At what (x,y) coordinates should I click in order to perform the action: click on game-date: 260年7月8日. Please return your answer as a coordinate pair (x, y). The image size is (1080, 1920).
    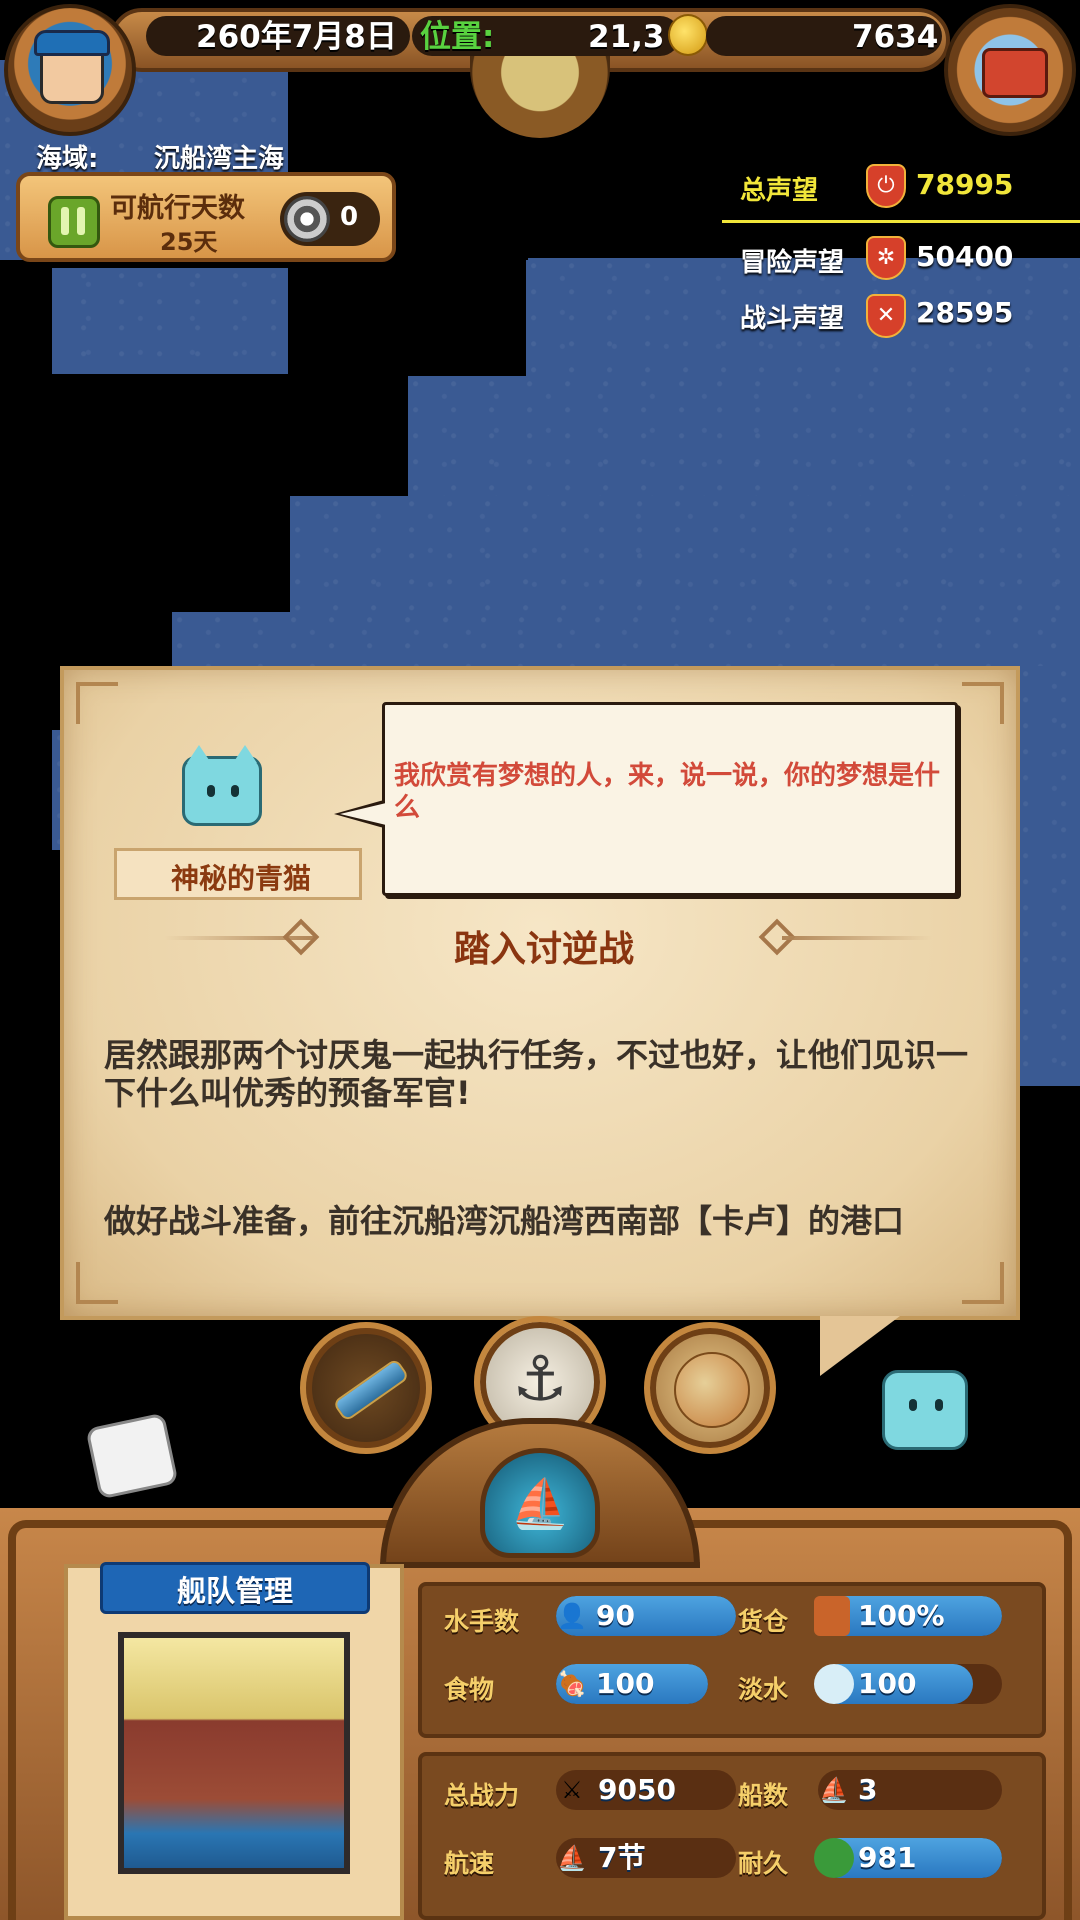
    Looking at the image, I should click on (296, 37).